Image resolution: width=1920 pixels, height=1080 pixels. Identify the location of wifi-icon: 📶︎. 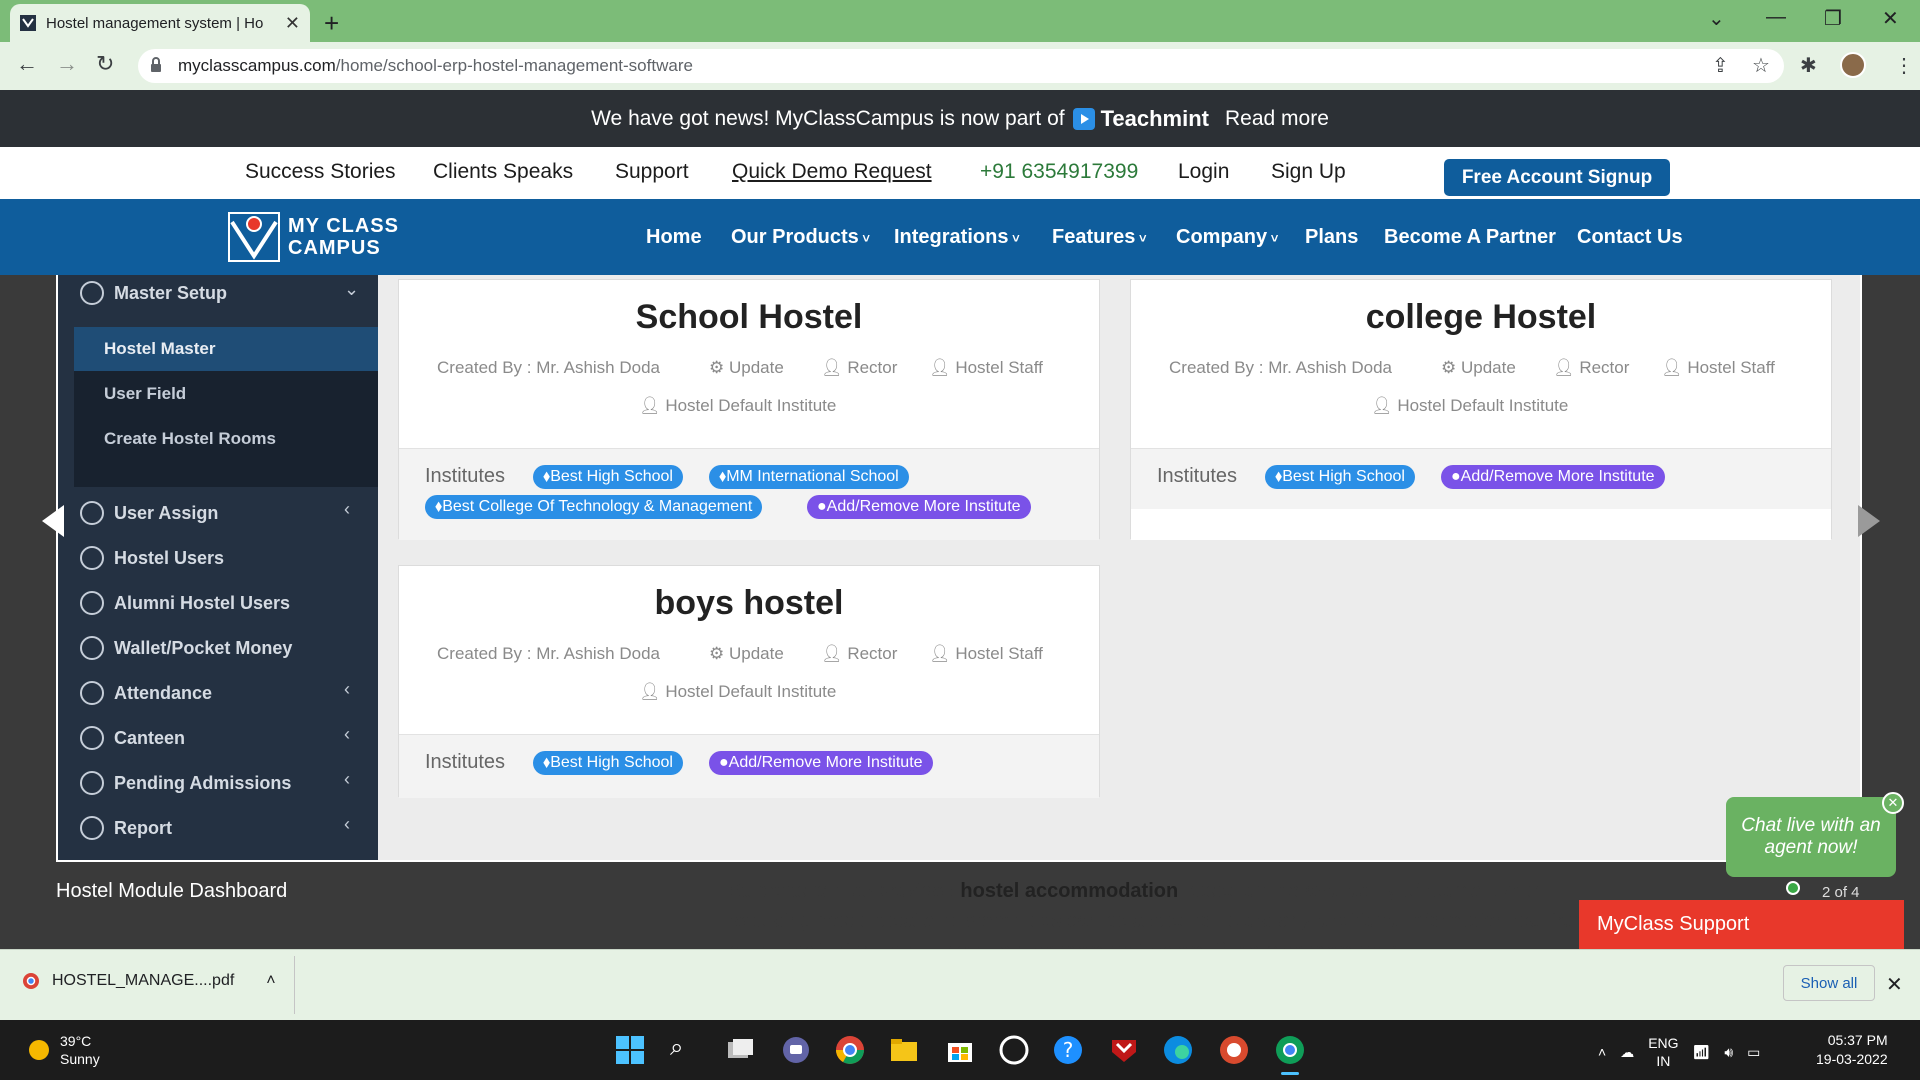
(1702, 1052).